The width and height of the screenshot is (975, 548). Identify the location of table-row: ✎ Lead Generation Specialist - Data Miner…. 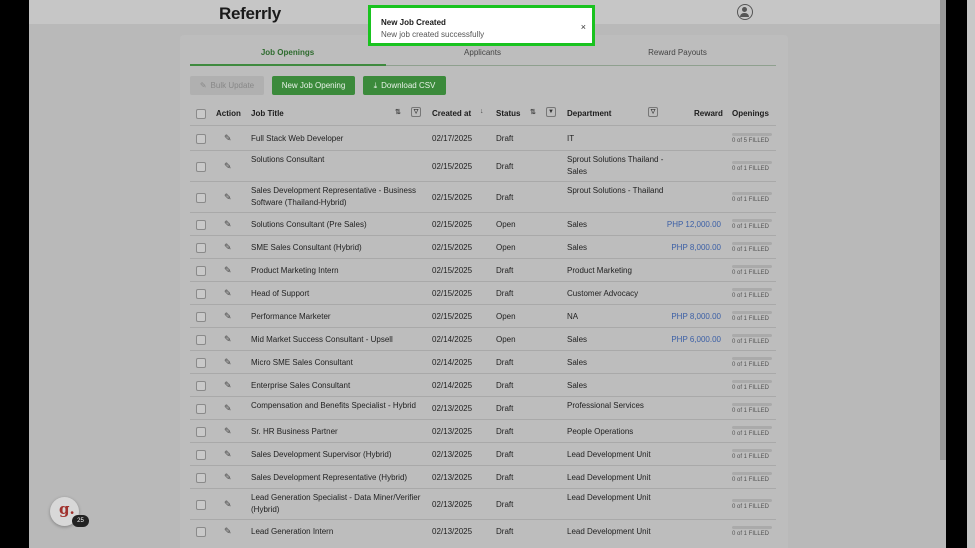
(483, 504).